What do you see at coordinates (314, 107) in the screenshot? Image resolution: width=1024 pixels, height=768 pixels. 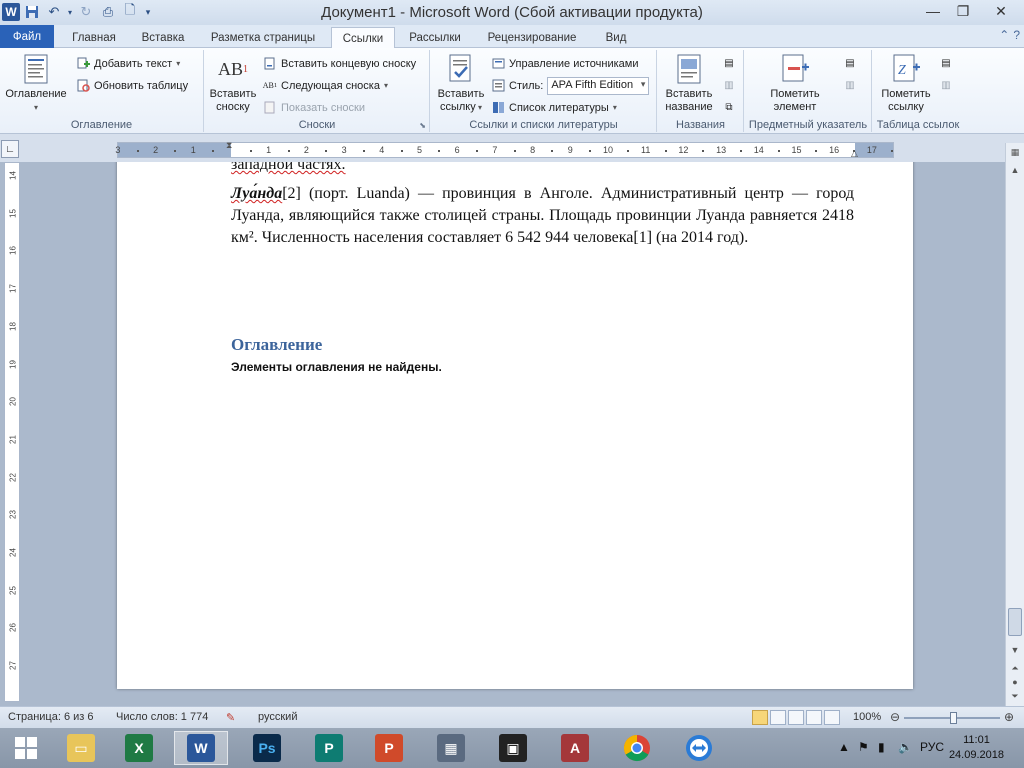 I see `show-notes-button: Показать сноски` at bounding box center [314, 107].